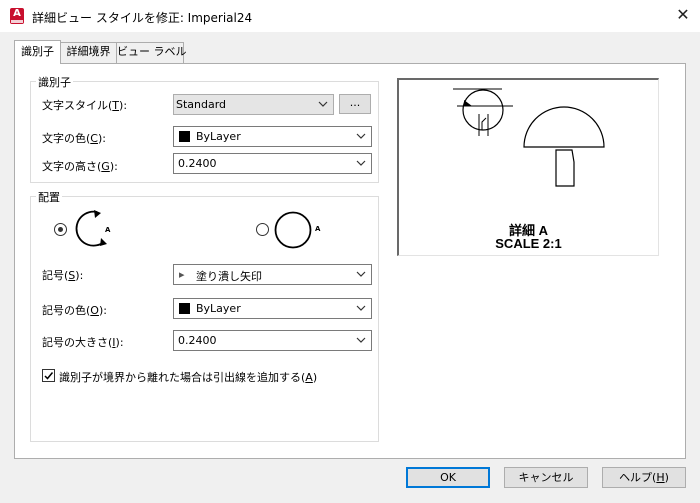  I want to click on text-height-label: 文字の高さ(G):, so click(80, 166).